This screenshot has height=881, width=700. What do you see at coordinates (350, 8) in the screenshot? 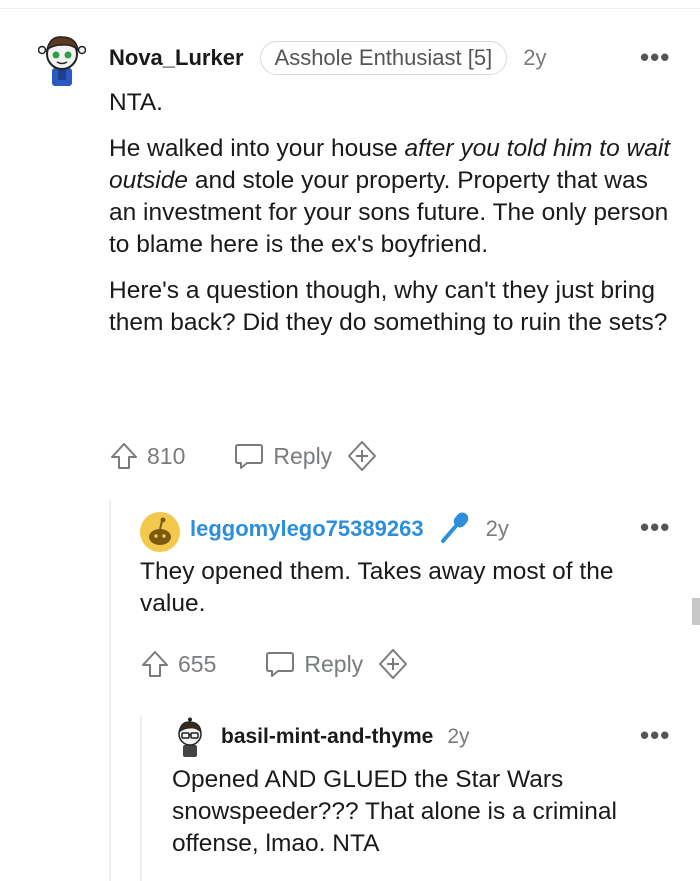
I see `top-divider` at bounding box center [350, 8].